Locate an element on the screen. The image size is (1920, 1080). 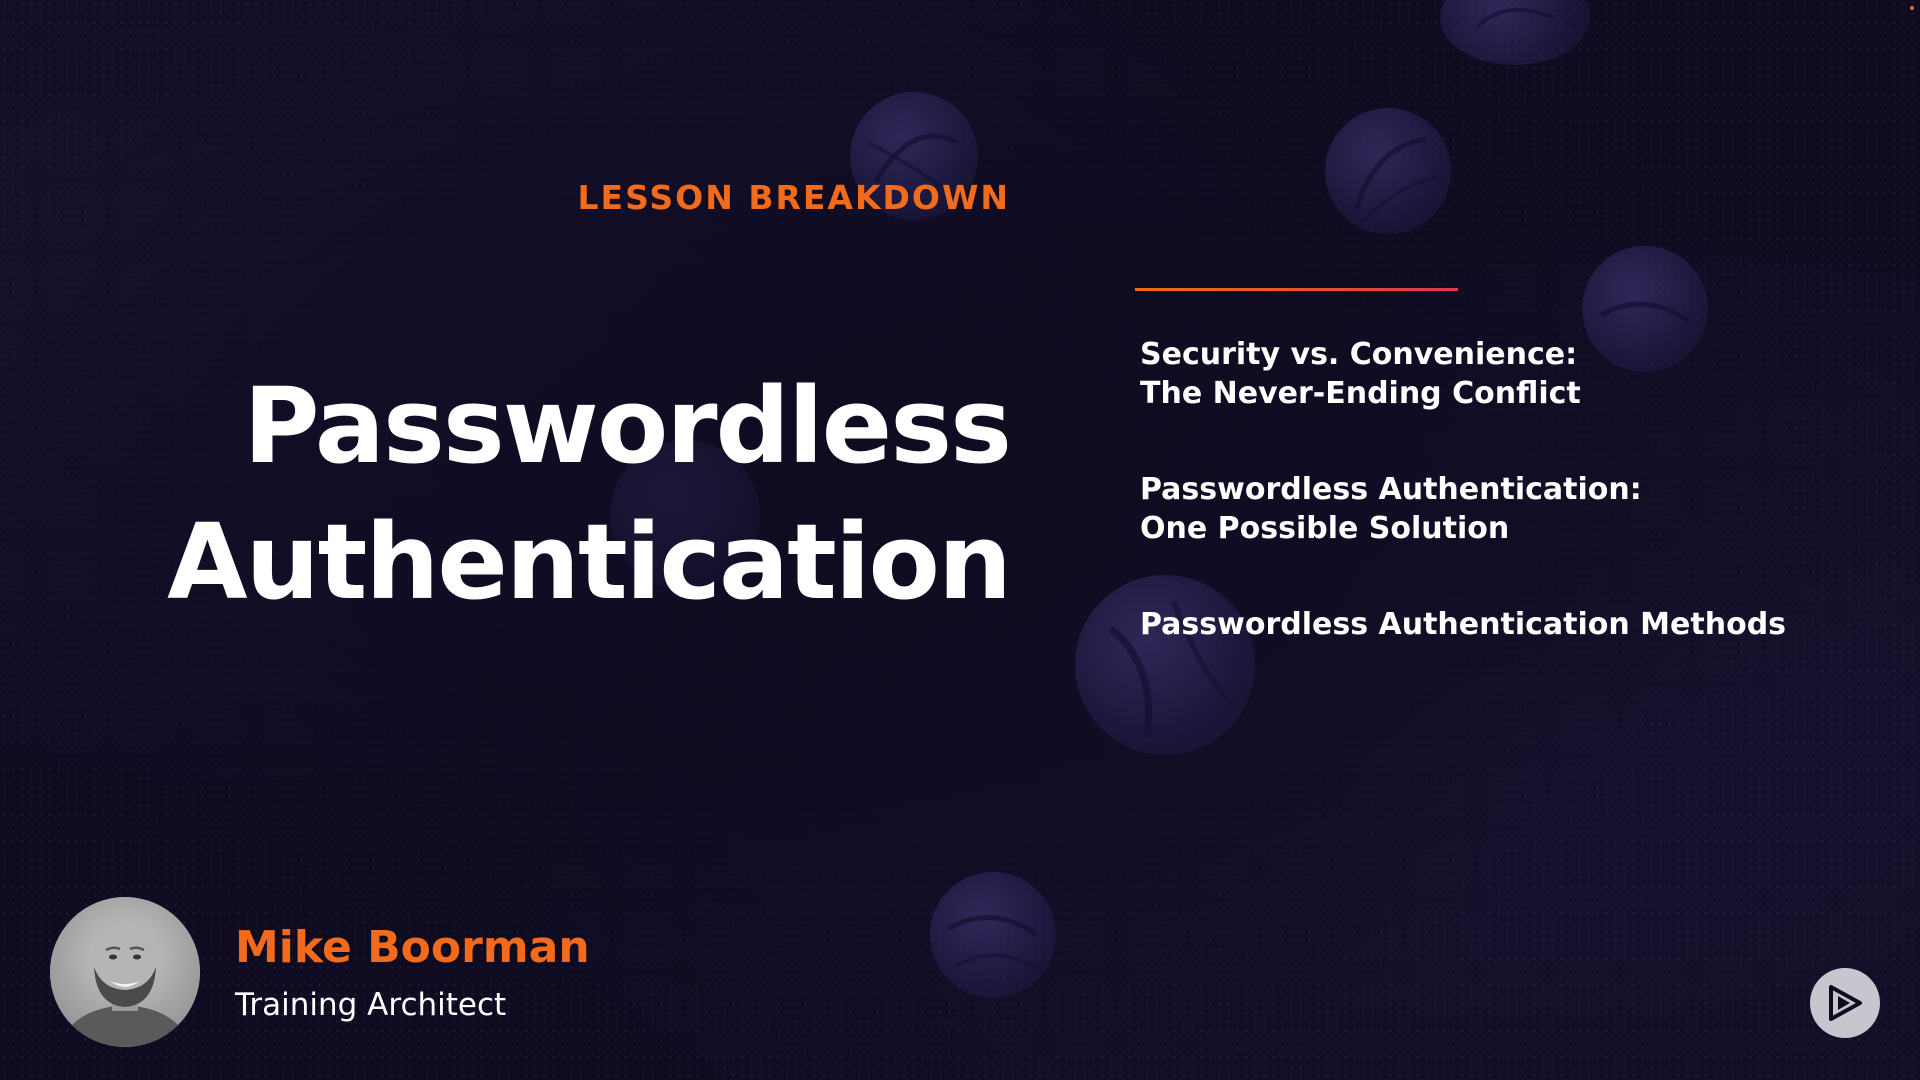
topic-item-line-1: Security vs. Convenience: is located at coordinates (1359, 354).